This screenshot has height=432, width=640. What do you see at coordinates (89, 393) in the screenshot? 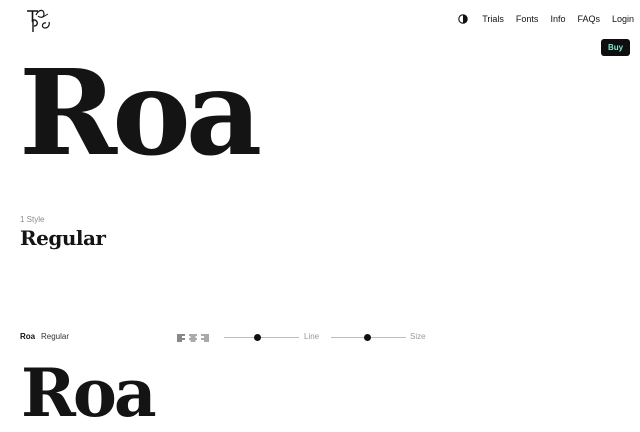
I see `type-tester-preview: Roa` at bounding box center [89, 393].